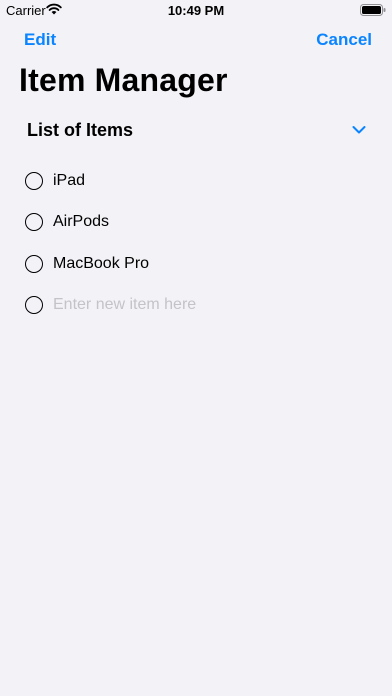 This screenshot has height=696, width=392. What do you see at coordinates (373, 10) in the screenshot?
I see `battery-icon` at bounding box center [373, 10].